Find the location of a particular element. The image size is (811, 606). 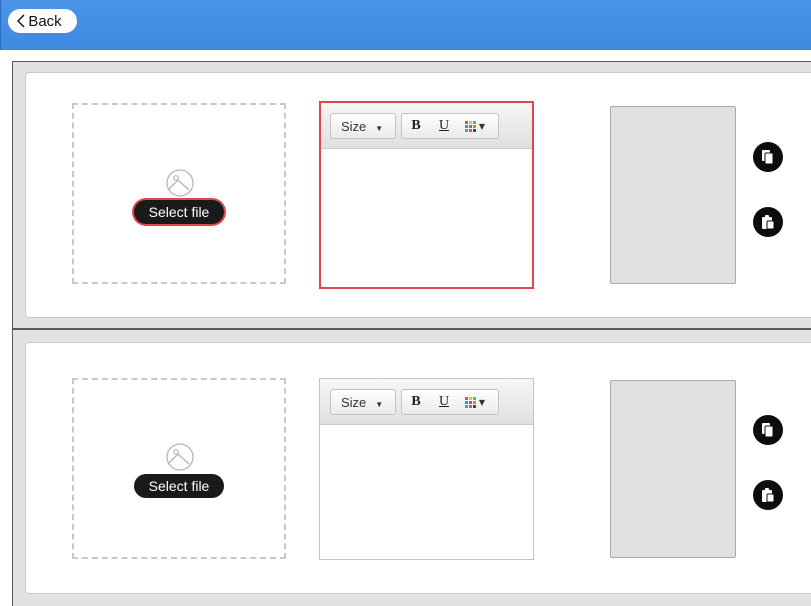

back-button: Back is located at coordinates (42, 21).